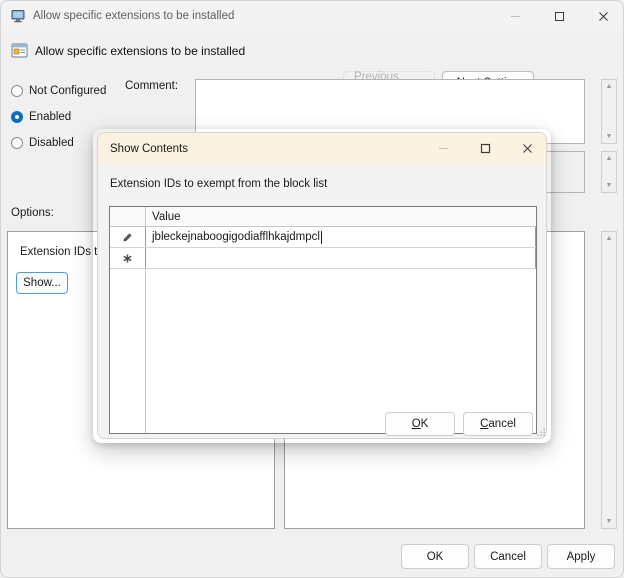  I want to click on help-scrollbar: ▲ ▼, so click(609, 380).